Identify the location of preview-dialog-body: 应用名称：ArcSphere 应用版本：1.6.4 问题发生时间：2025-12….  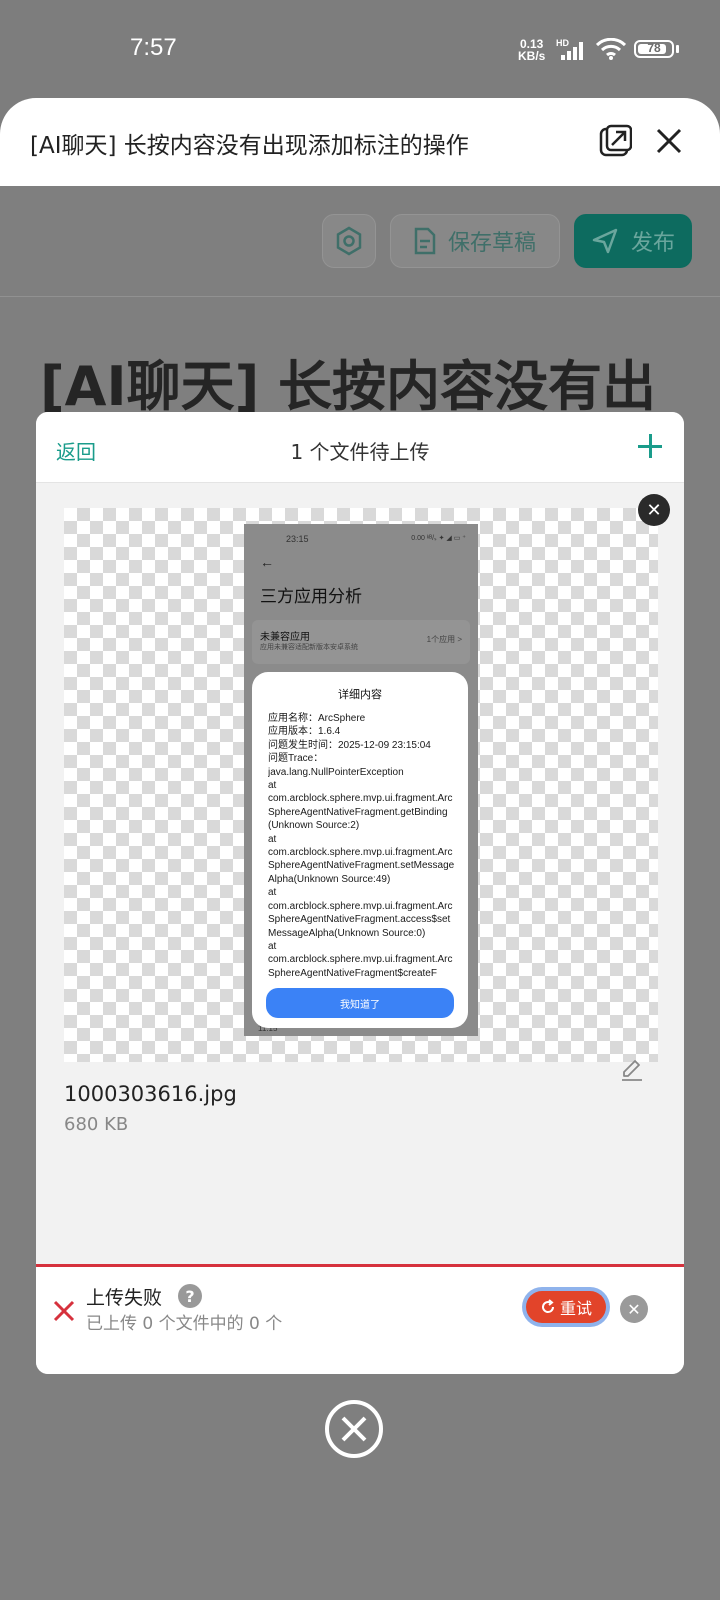
(362, 846).